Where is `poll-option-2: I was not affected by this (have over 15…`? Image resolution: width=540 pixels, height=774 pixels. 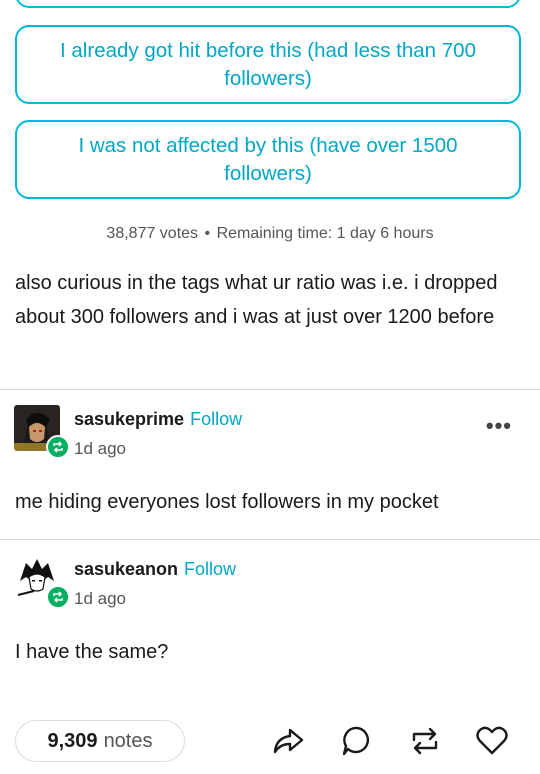 poll-option-2: I was not affected by this (have over 15… is located at coordinates (268, 159).